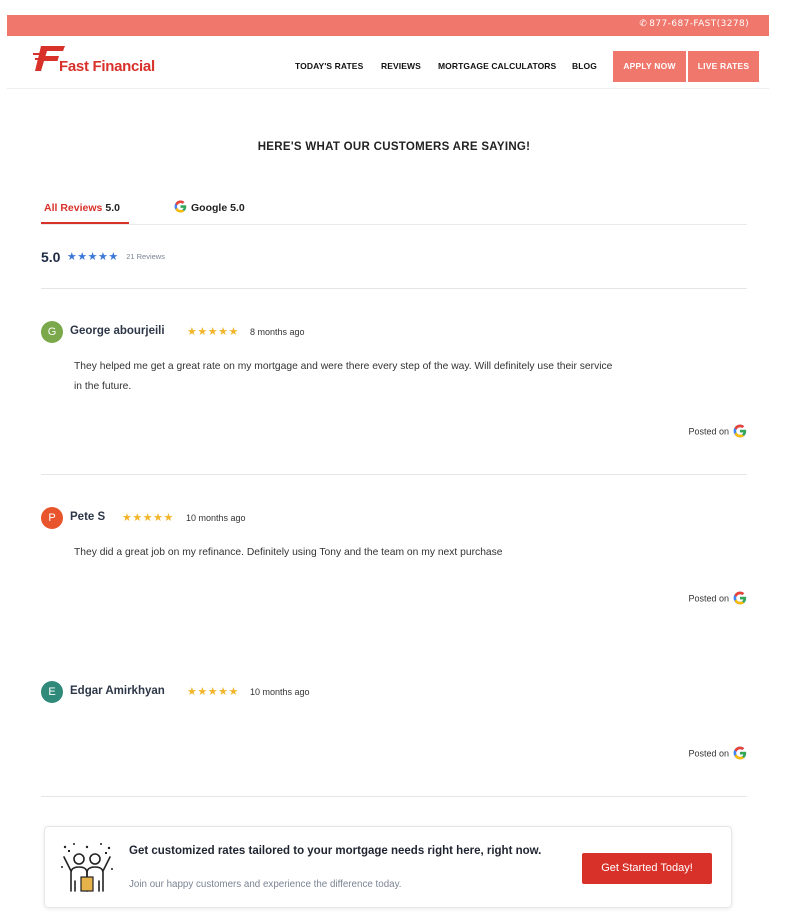  Describe the element at coordinates (51, 256) in the screenshot. I see `average-score: 5.0` at that location.